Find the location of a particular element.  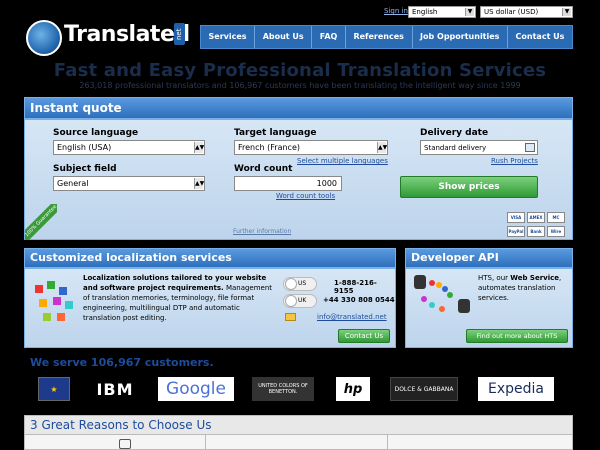

us-phone: 1-888-216-9155 is located at coordinates (364, 287).